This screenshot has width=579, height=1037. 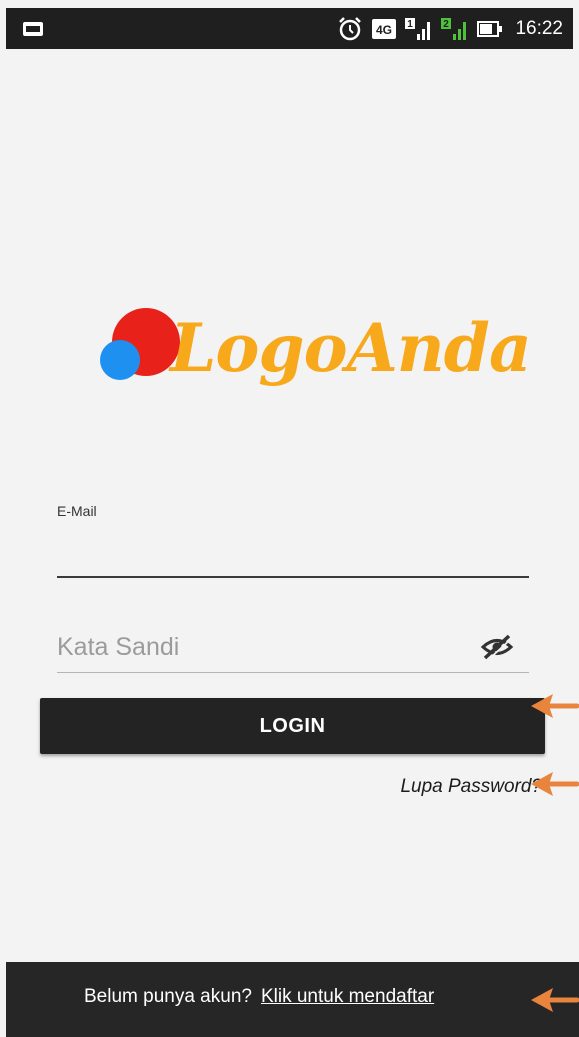 I want to click on 4g-icon: 4G, so click(x=384, y=29).